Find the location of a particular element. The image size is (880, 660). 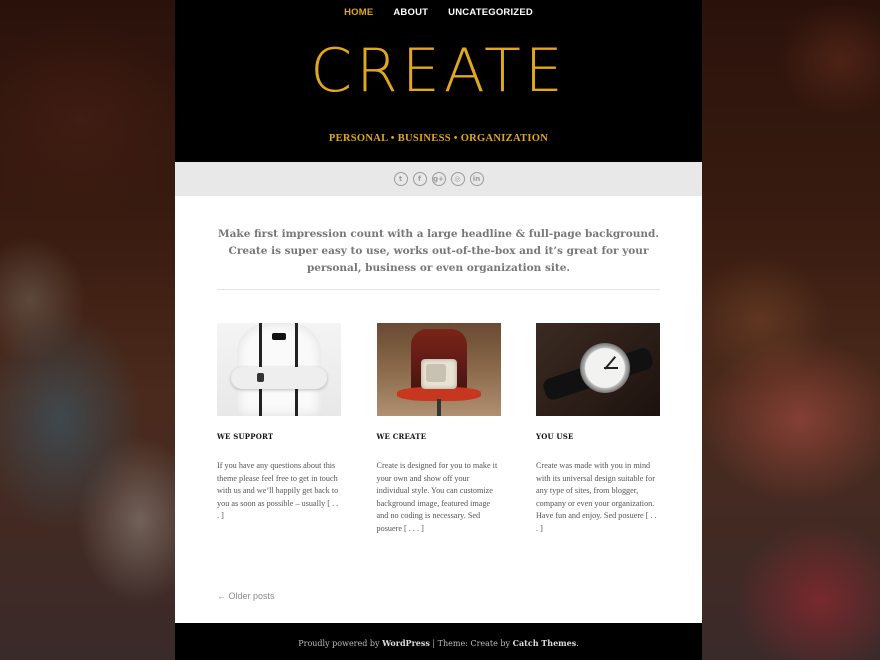

nav-item-uncategorized: UNCATEGORIZED is located at coordinates (490, 12).